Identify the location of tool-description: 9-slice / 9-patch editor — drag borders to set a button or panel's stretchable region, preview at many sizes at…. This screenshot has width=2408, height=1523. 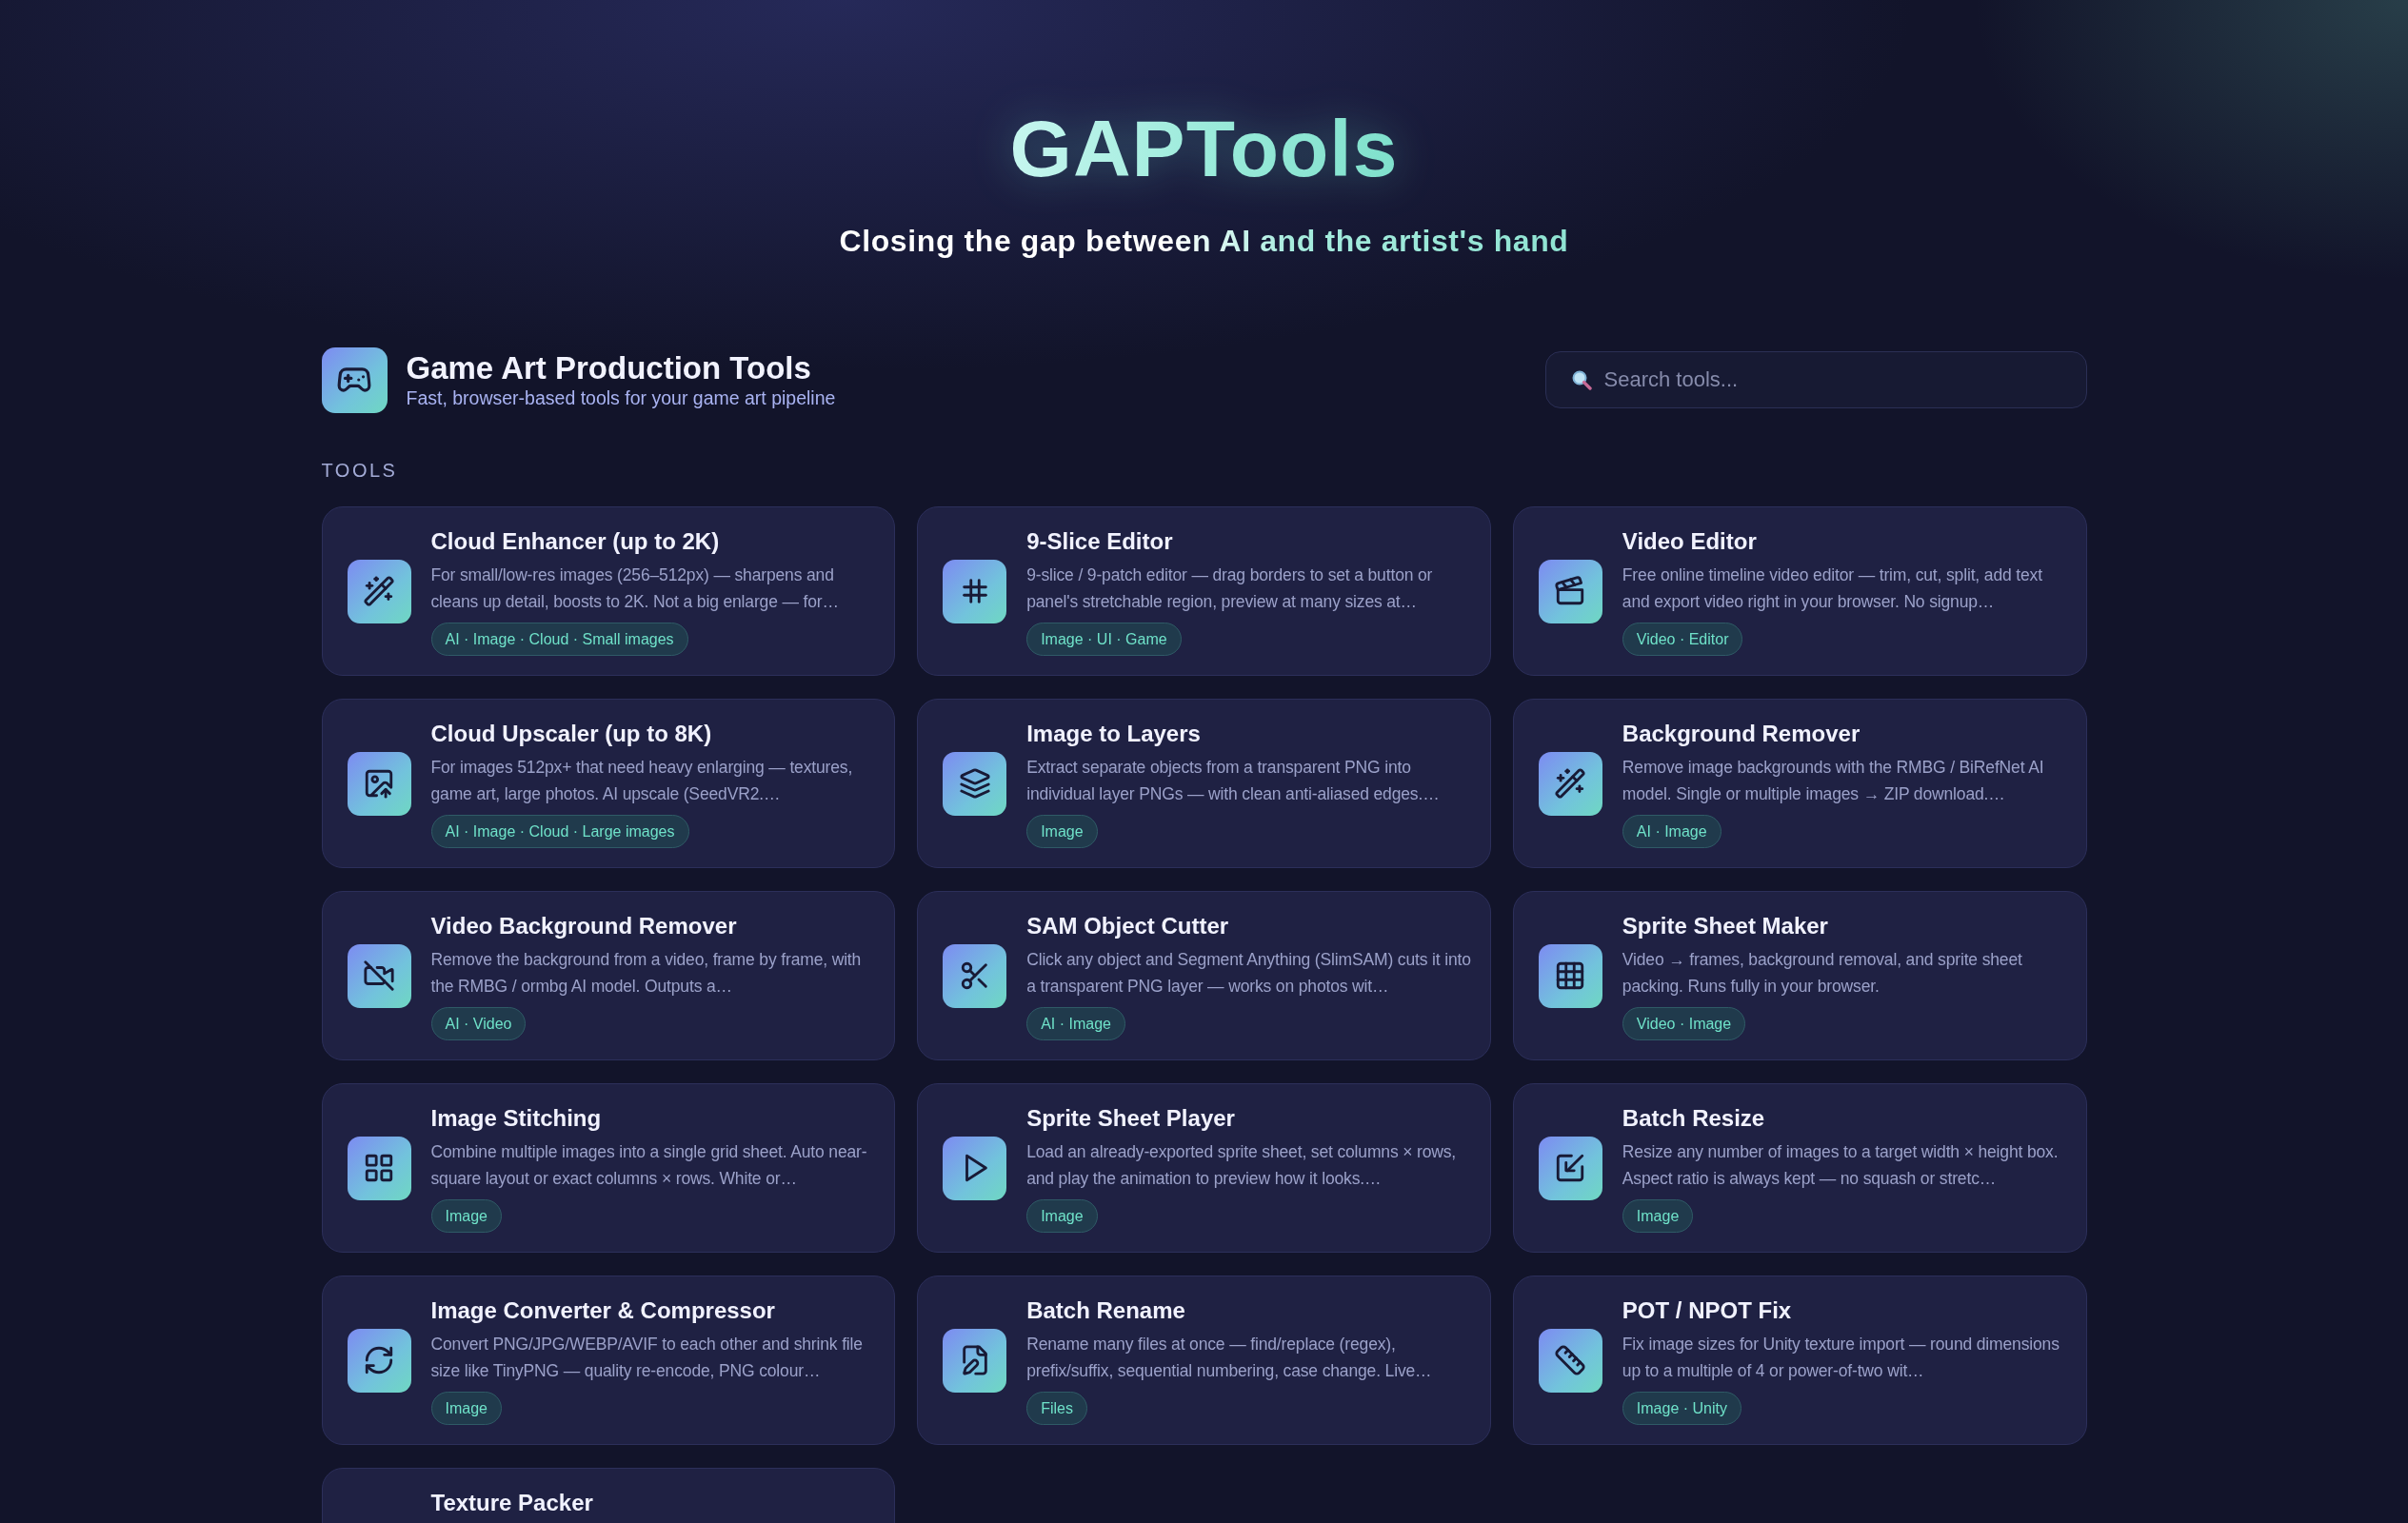
(1230, 589).